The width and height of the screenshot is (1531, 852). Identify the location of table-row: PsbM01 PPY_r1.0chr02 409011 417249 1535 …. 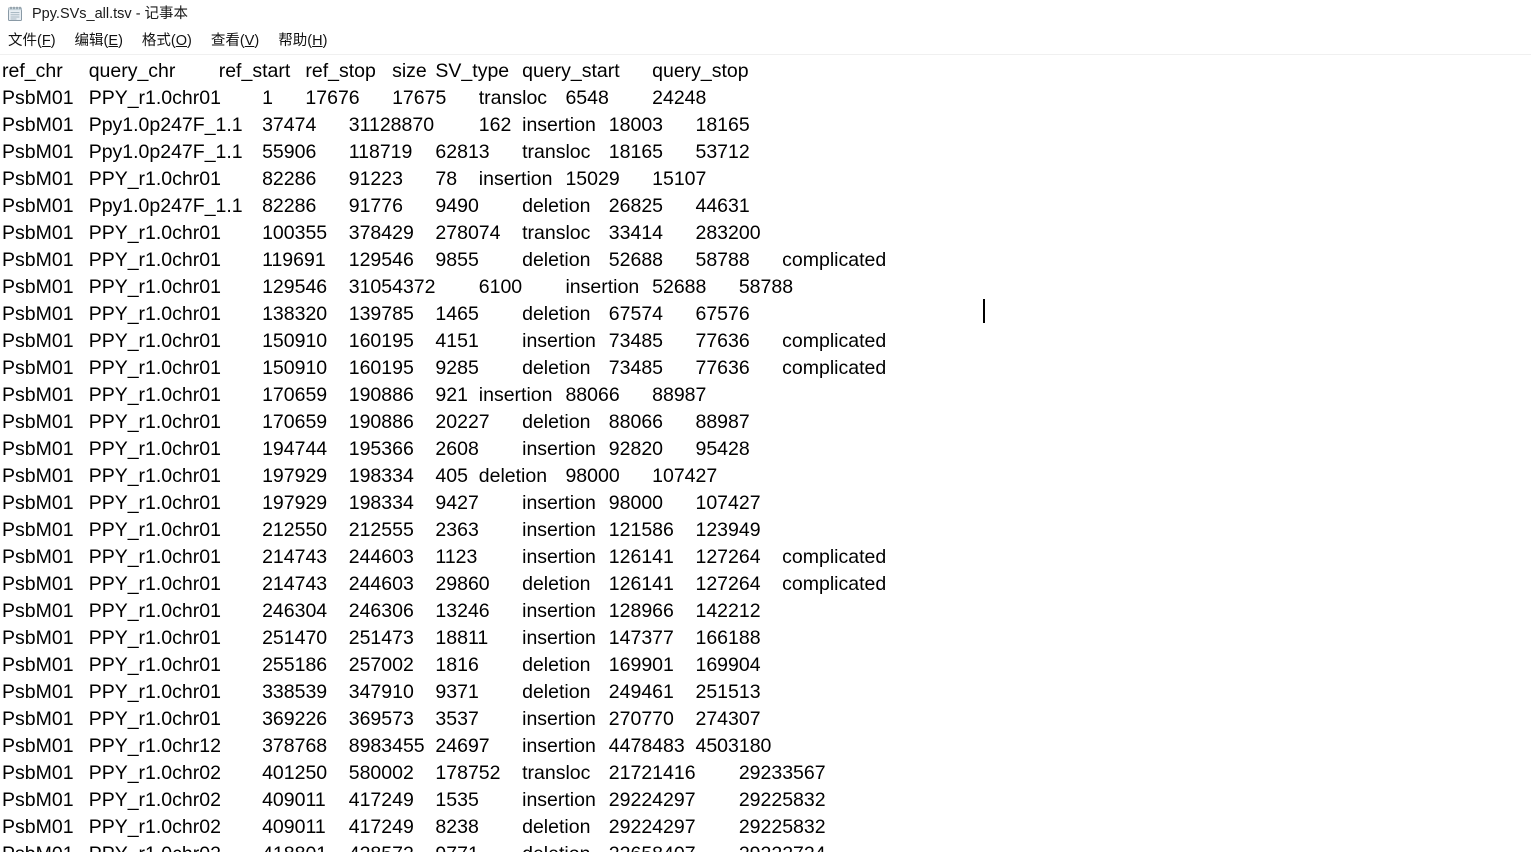
(414, 800).